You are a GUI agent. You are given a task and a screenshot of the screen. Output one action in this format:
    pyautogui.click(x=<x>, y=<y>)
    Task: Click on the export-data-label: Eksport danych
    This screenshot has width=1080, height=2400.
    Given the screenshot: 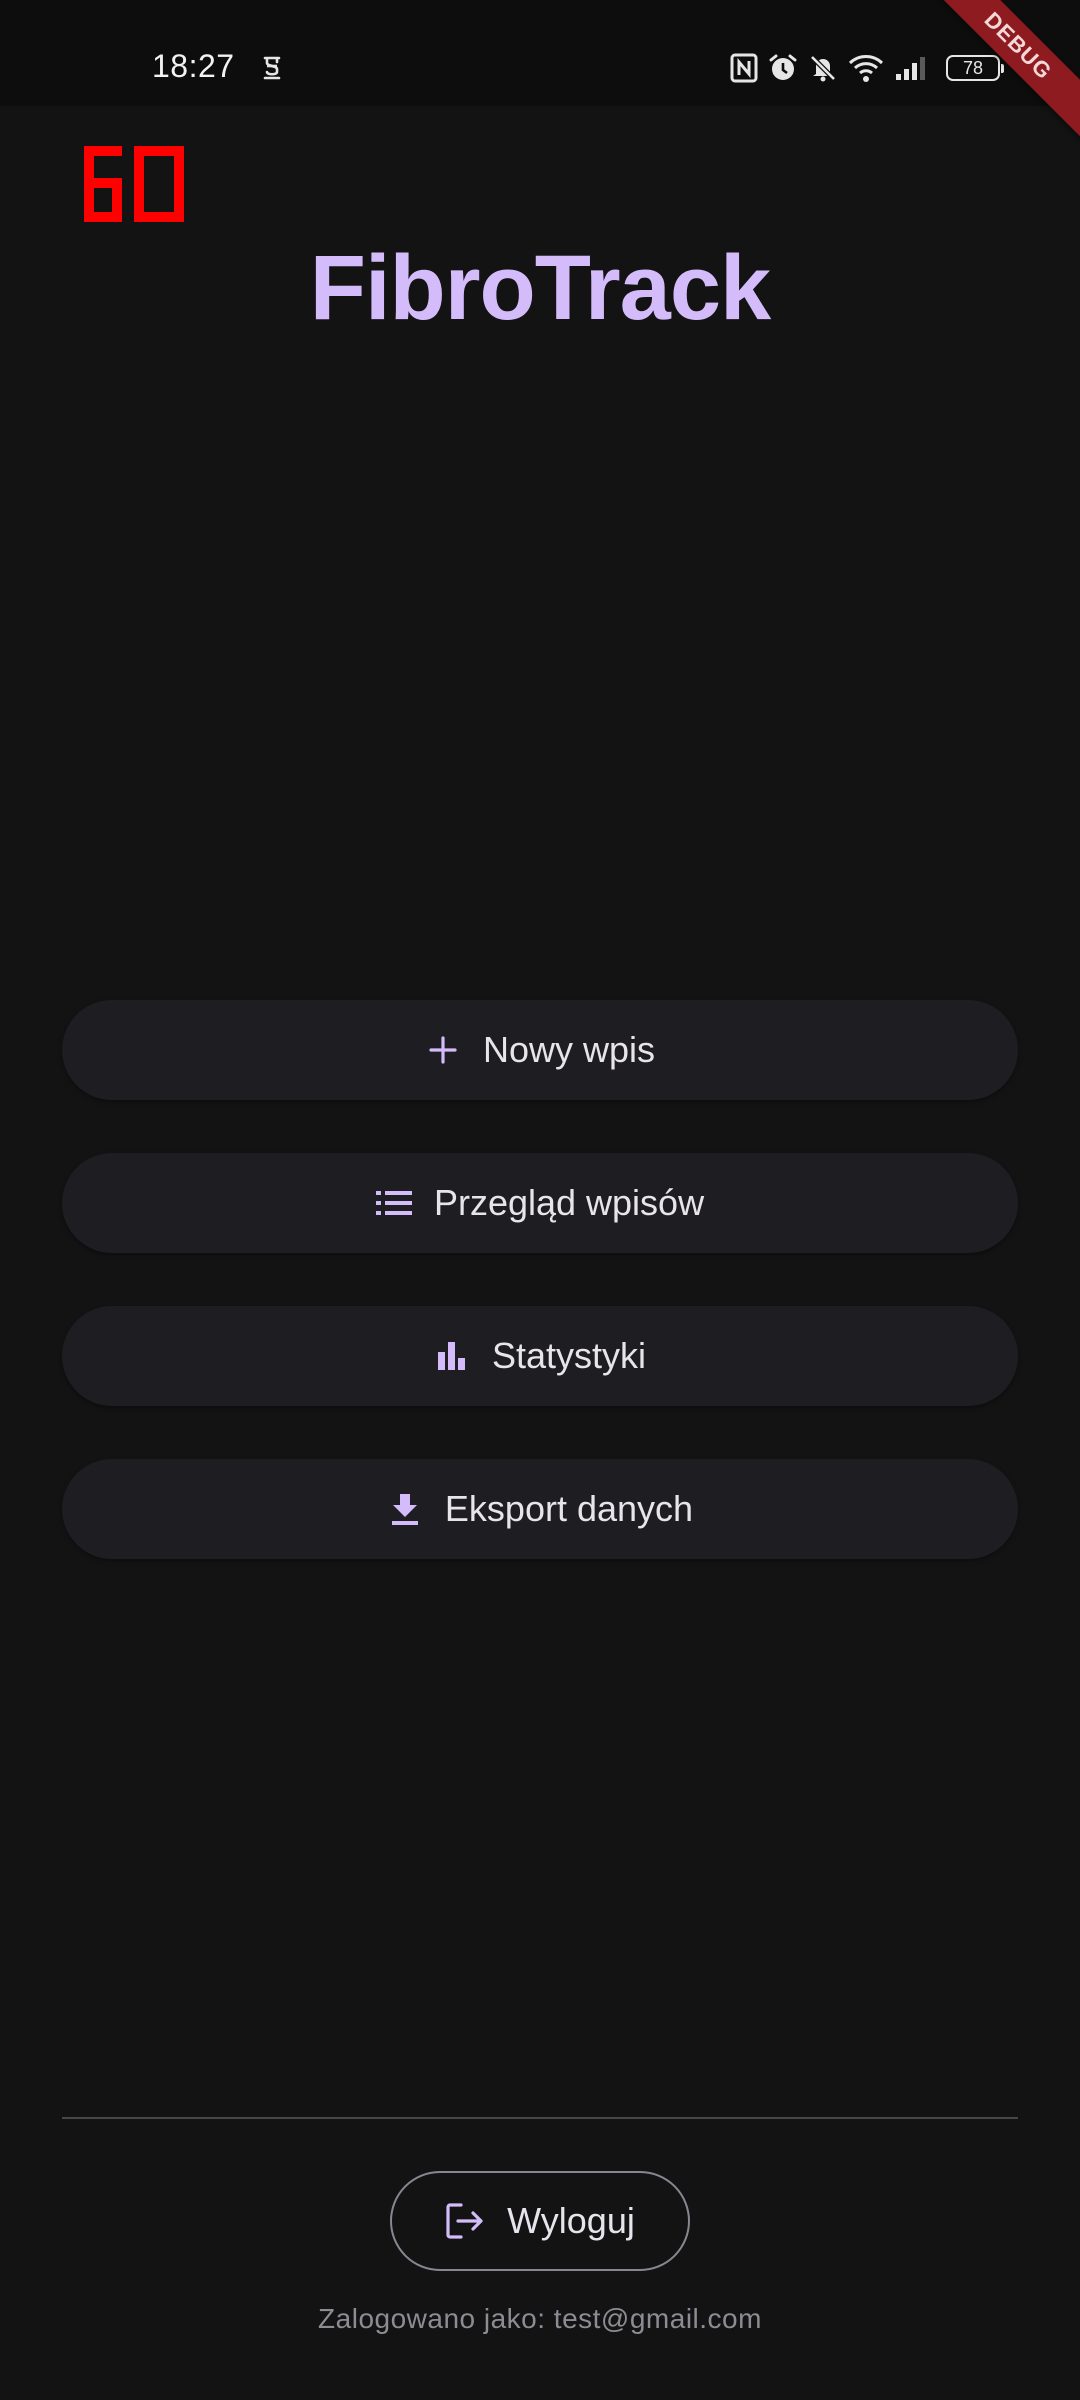 What is the action you would take?
    pyautogui.click(x=569, y=1508)
    